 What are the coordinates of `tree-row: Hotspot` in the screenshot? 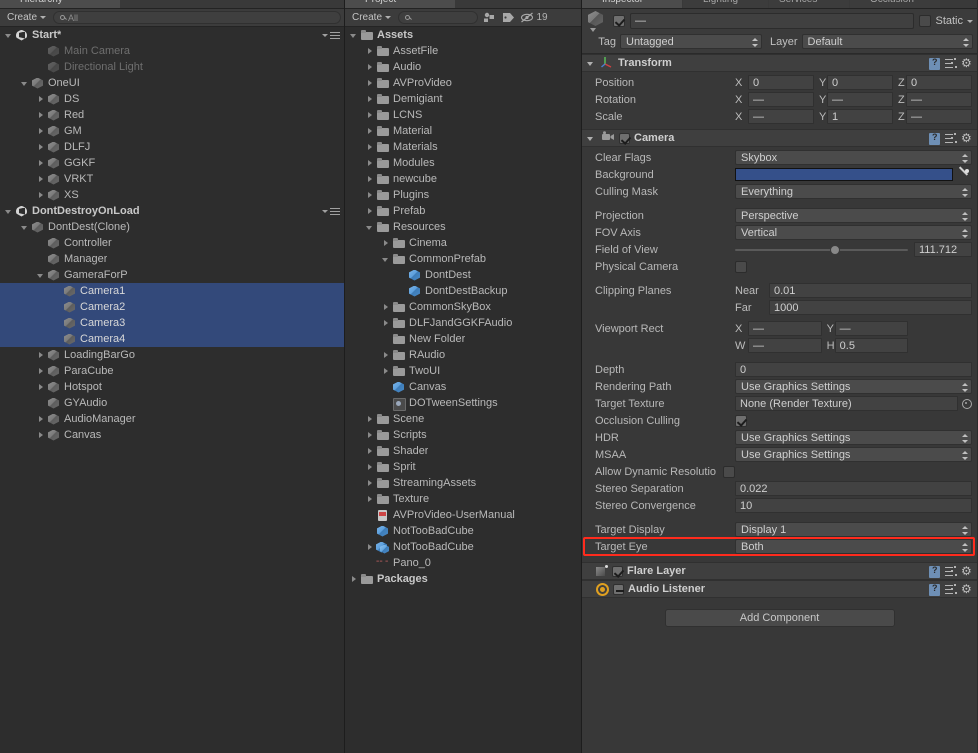 It's located at (172, 387).